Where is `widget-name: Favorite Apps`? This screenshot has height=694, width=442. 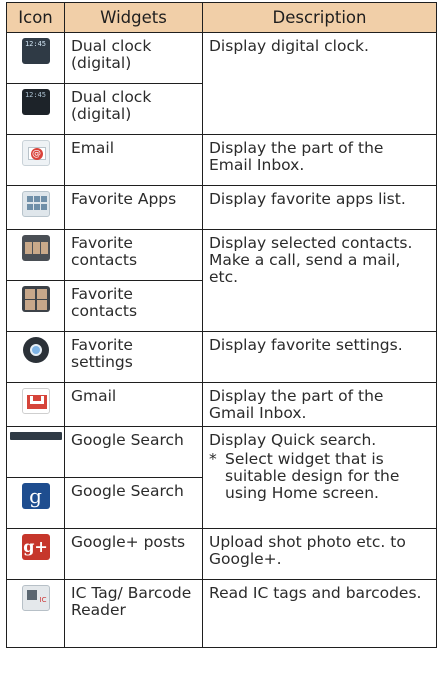 widget-name: Favorite Apps is located at coordinates (124, 199).